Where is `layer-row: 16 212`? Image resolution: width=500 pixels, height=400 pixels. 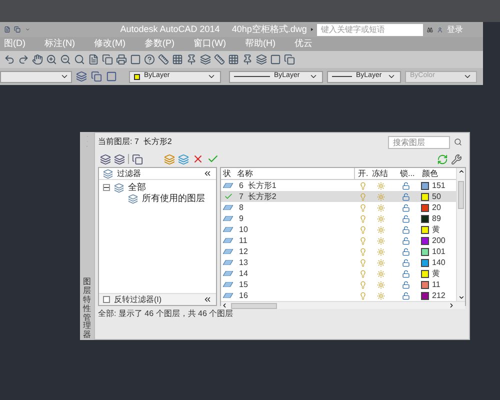 layer-row: 16 212 is located at coordinates (338, 295).